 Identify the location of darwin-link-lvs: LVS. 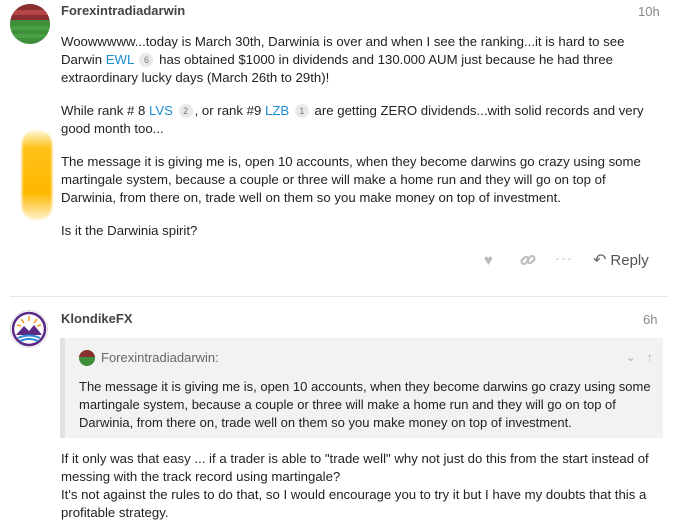
(161, 110).